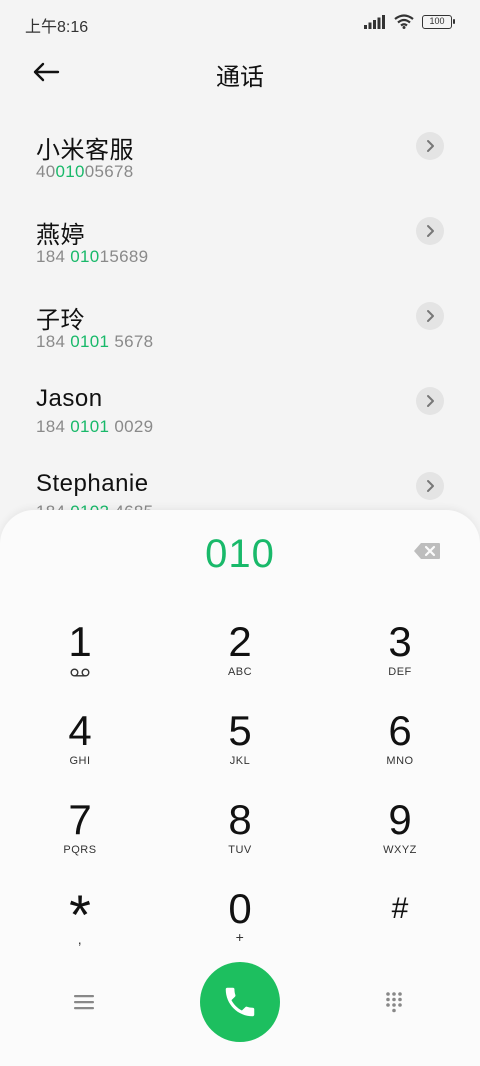  What do you see at coordinates (374, 21) in the screenshot?
I see `signal-icon` at bounding box center [374, 21].